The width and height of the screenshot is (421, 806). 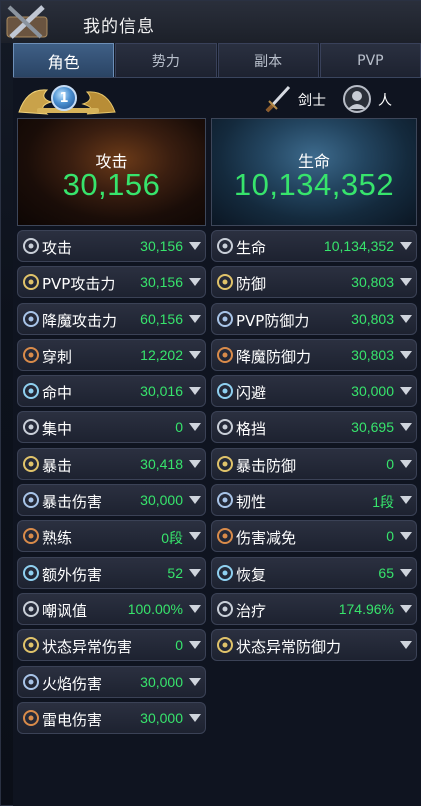 What do you see at coordinates (314, 427) in the screenshot?
I see `stat-row: 格挡 30,695` at bounding box center [314, 427].